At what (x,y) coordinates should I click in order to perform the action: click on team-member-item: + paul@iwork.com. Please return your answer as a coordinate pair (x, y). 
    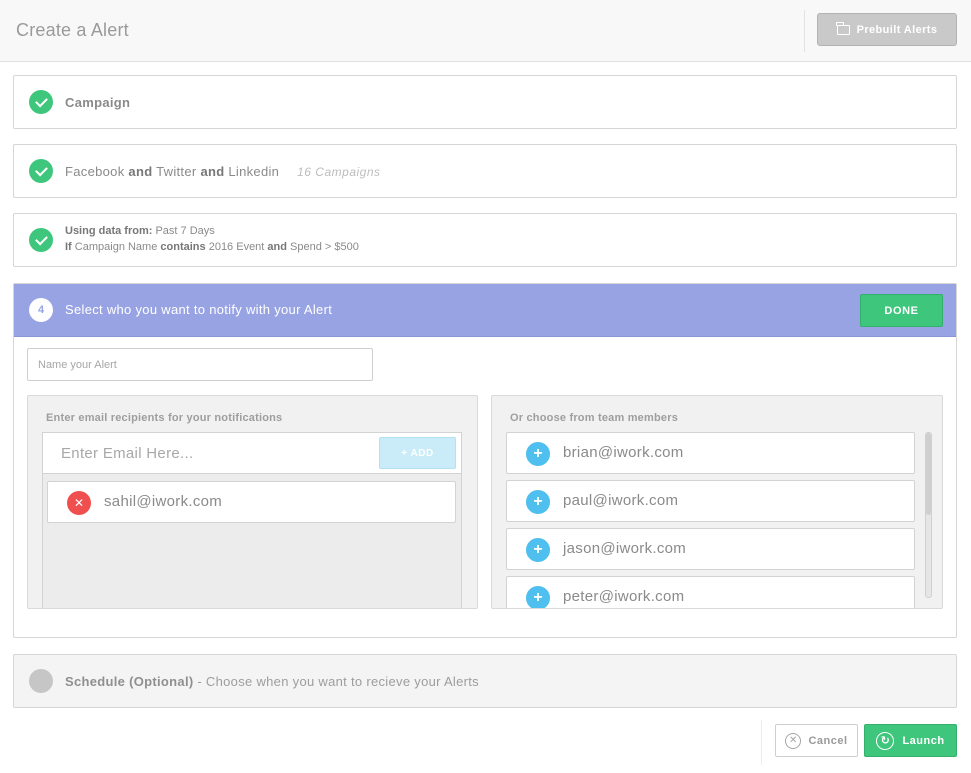
    Looking at the image, I should click on (710, 501).